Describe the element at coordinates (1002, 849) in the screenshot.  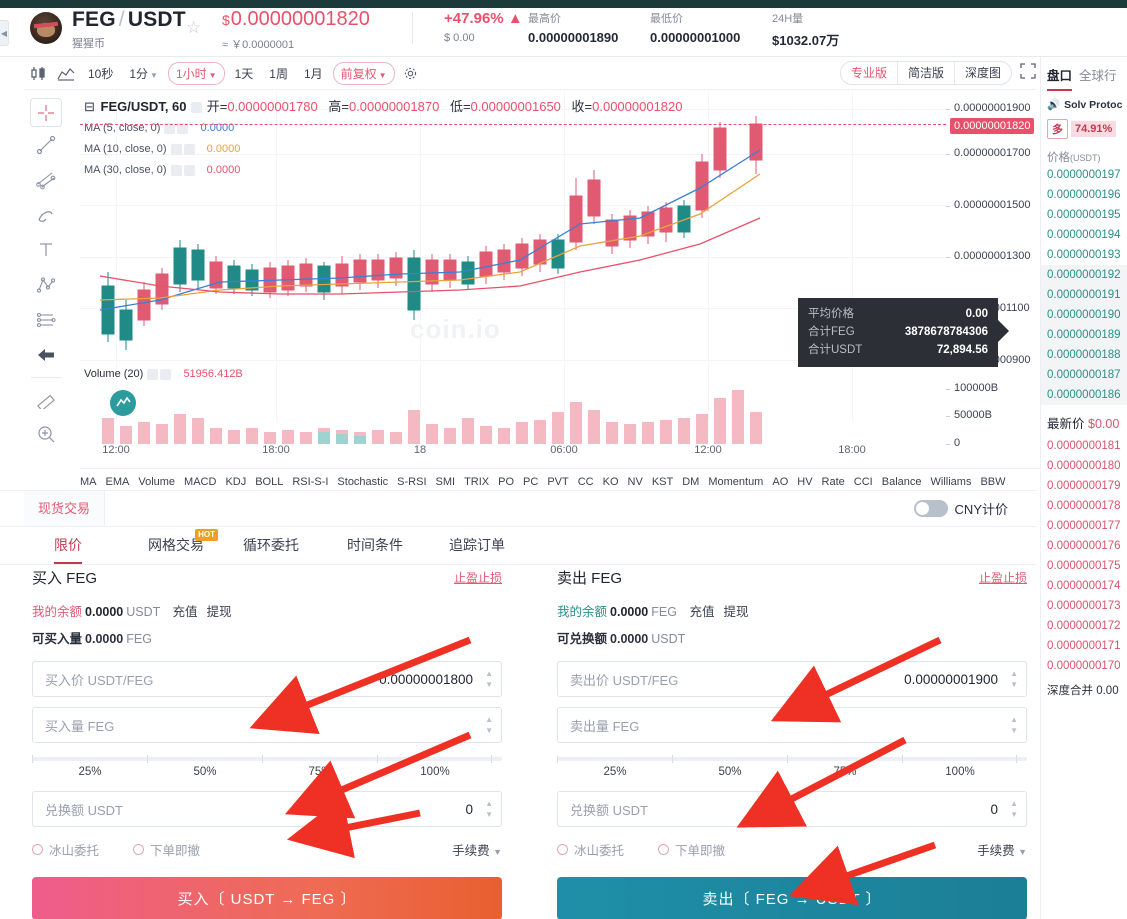
I see `sell-fee-dropdown: 手续费 ▼` at that location.